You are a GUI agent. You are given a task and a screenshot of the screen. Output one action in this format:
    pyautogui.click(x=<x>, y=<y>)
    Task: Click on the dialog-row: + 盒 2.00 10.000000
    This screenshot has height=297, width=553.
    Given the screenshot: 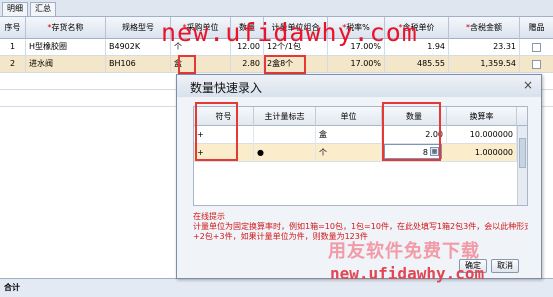 What is the action you would take?
    pyautogui.click(x=355, y=135)
    